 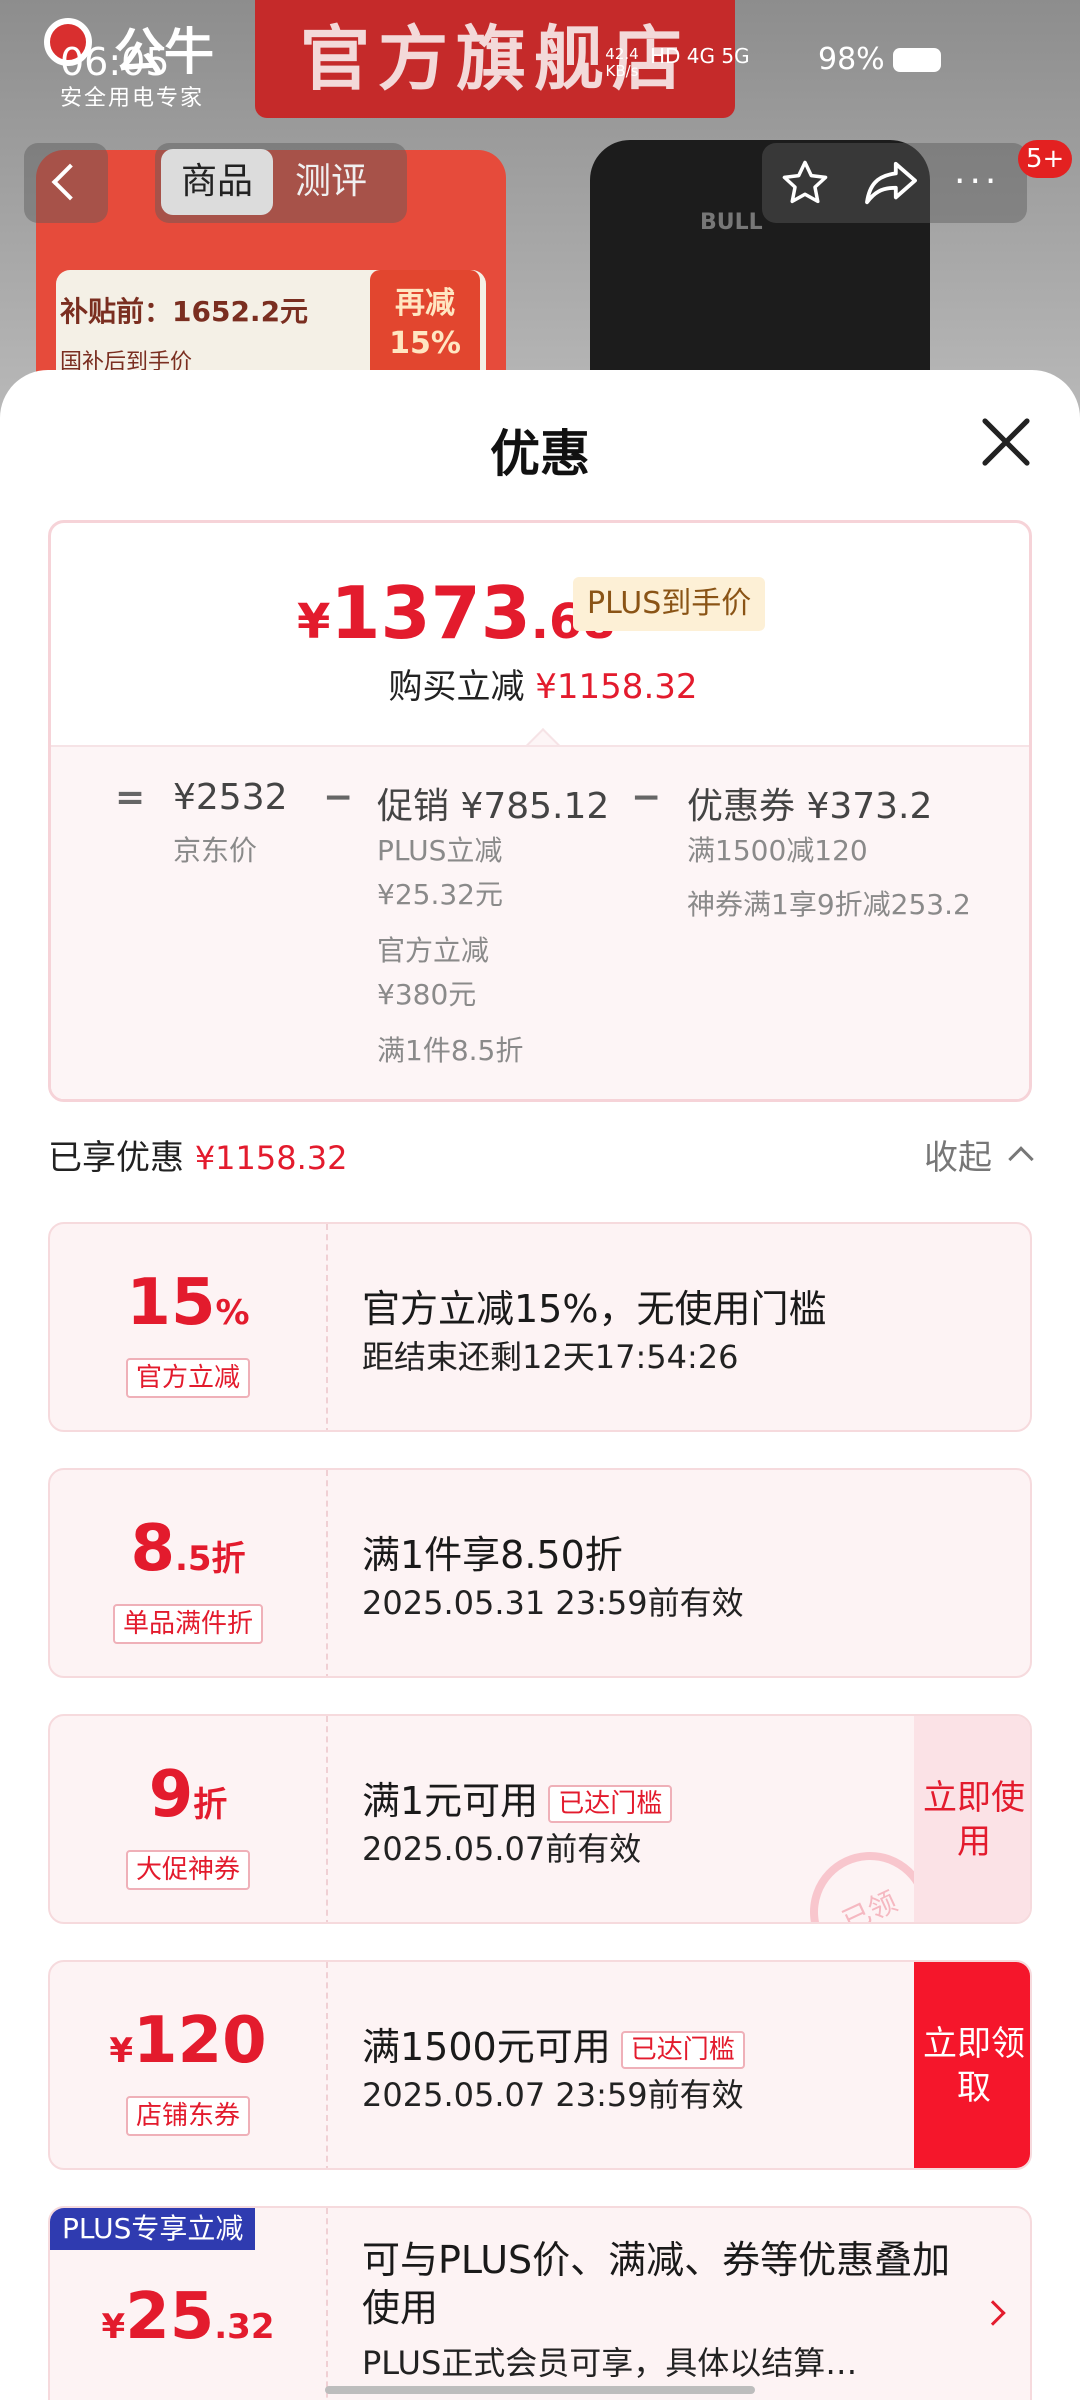 I want to click on close-icon, so click(x=1006, y=442).